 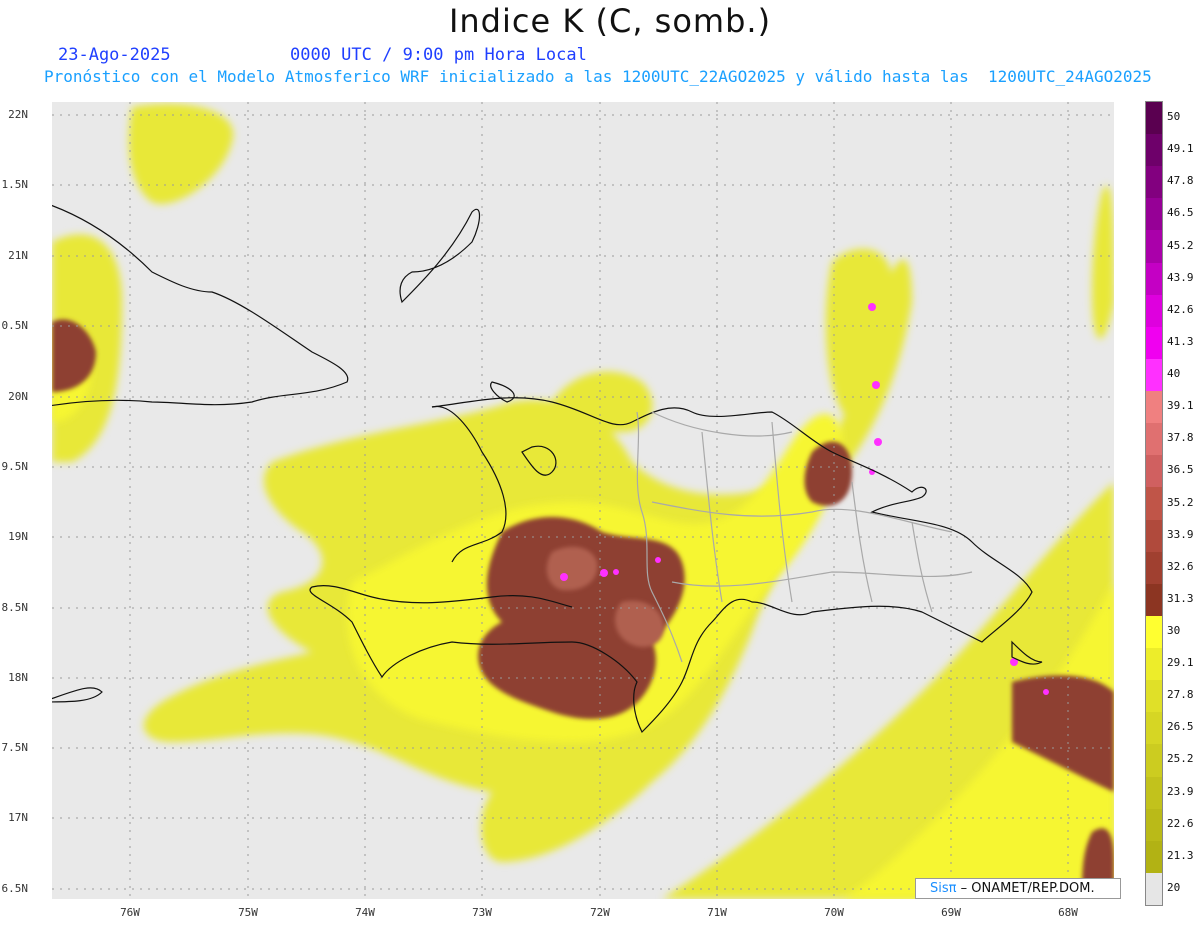 What do you see at coordinates (1180, 695) in the screenshot?
I see `colorbar-label: 27.8` at bounding box center [1180, 695].